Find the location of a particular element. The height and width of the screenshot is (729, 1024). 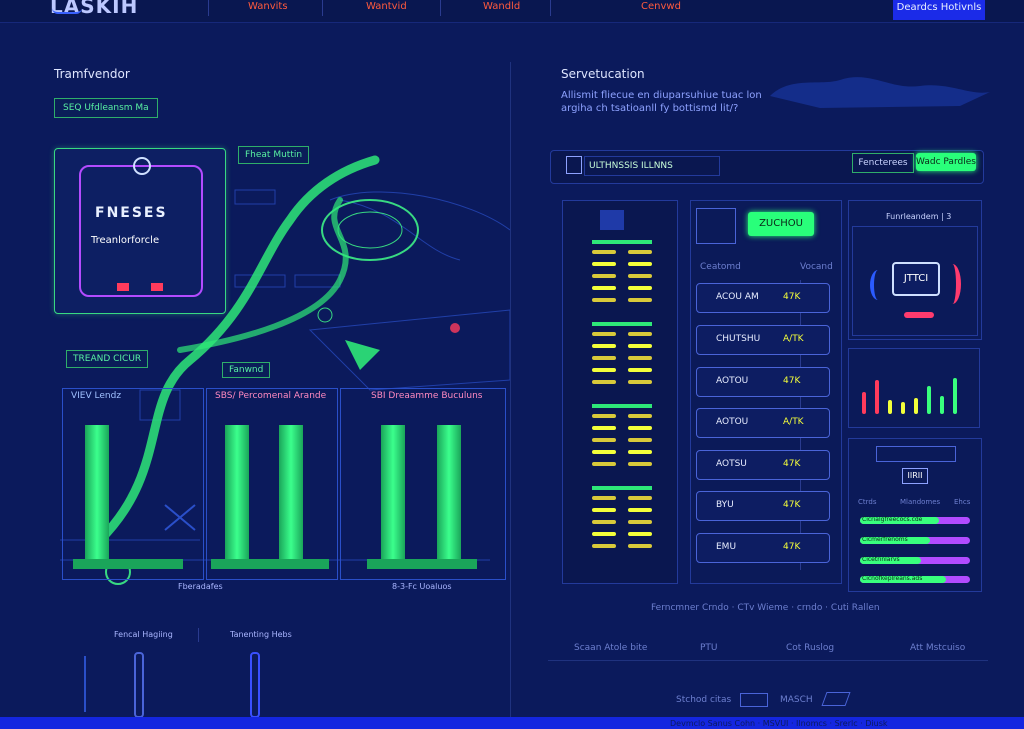

document-icon is located at coordinates (574, 165).